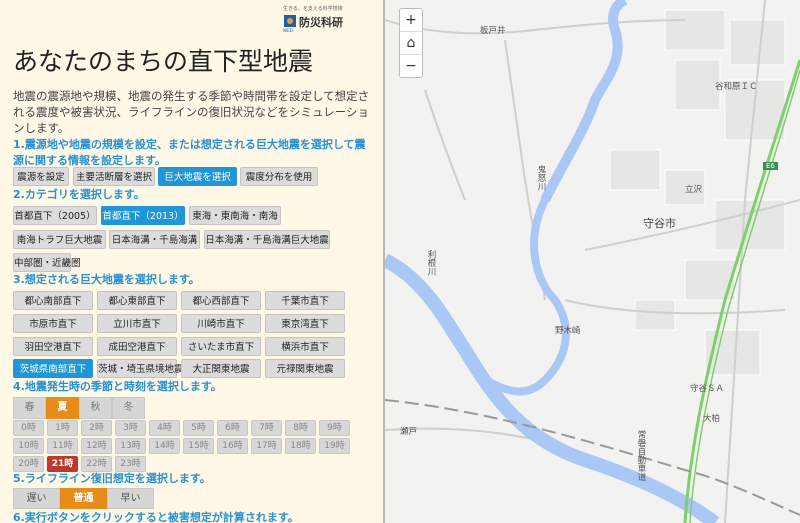  What do you see at coordinates (279, 176) in the screenshot?
I see `mode-button-3: 震度分布を使用` at bounding box center [279, 176].